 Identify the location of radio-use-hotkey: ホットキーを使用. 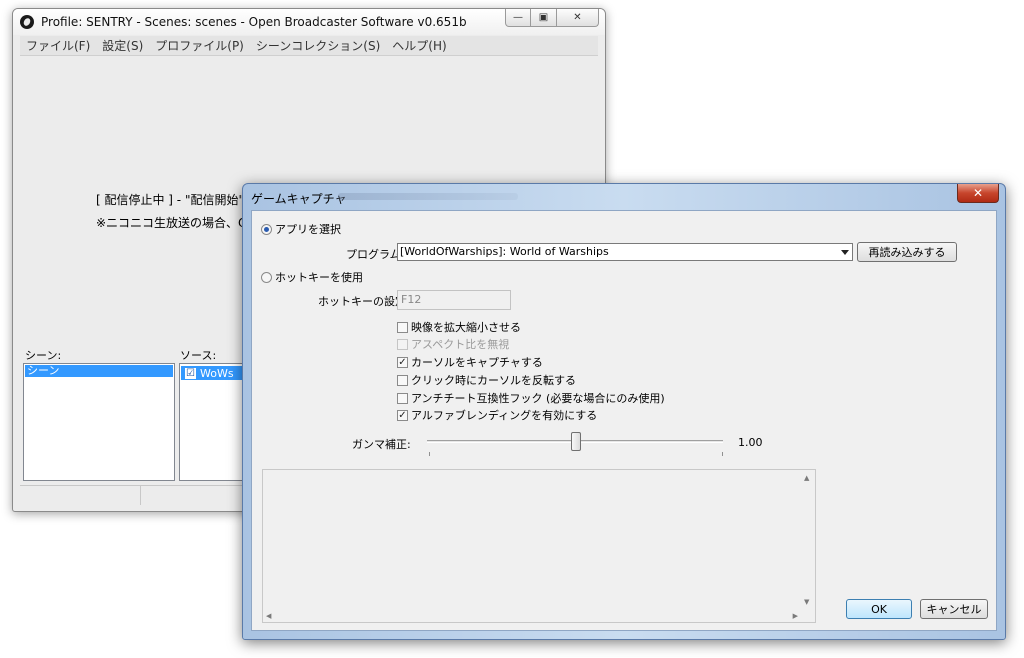
(312, 277).